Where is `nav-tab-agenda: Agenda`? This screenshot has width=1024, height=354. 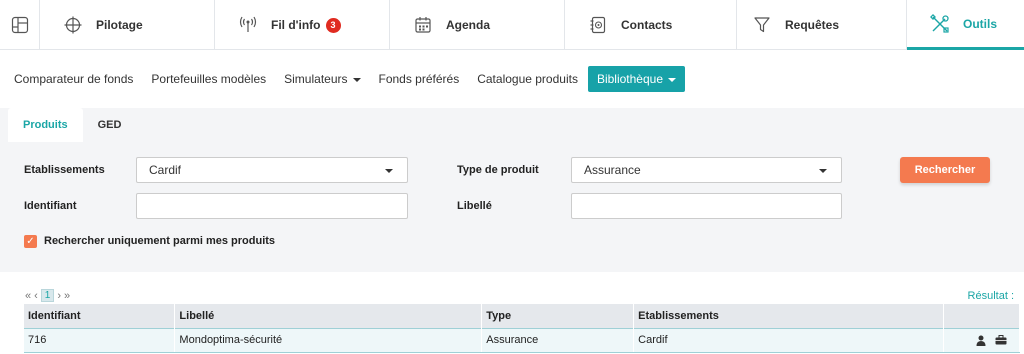 nav-tab-agenda: Agenda is located at coordinates (477, 25).